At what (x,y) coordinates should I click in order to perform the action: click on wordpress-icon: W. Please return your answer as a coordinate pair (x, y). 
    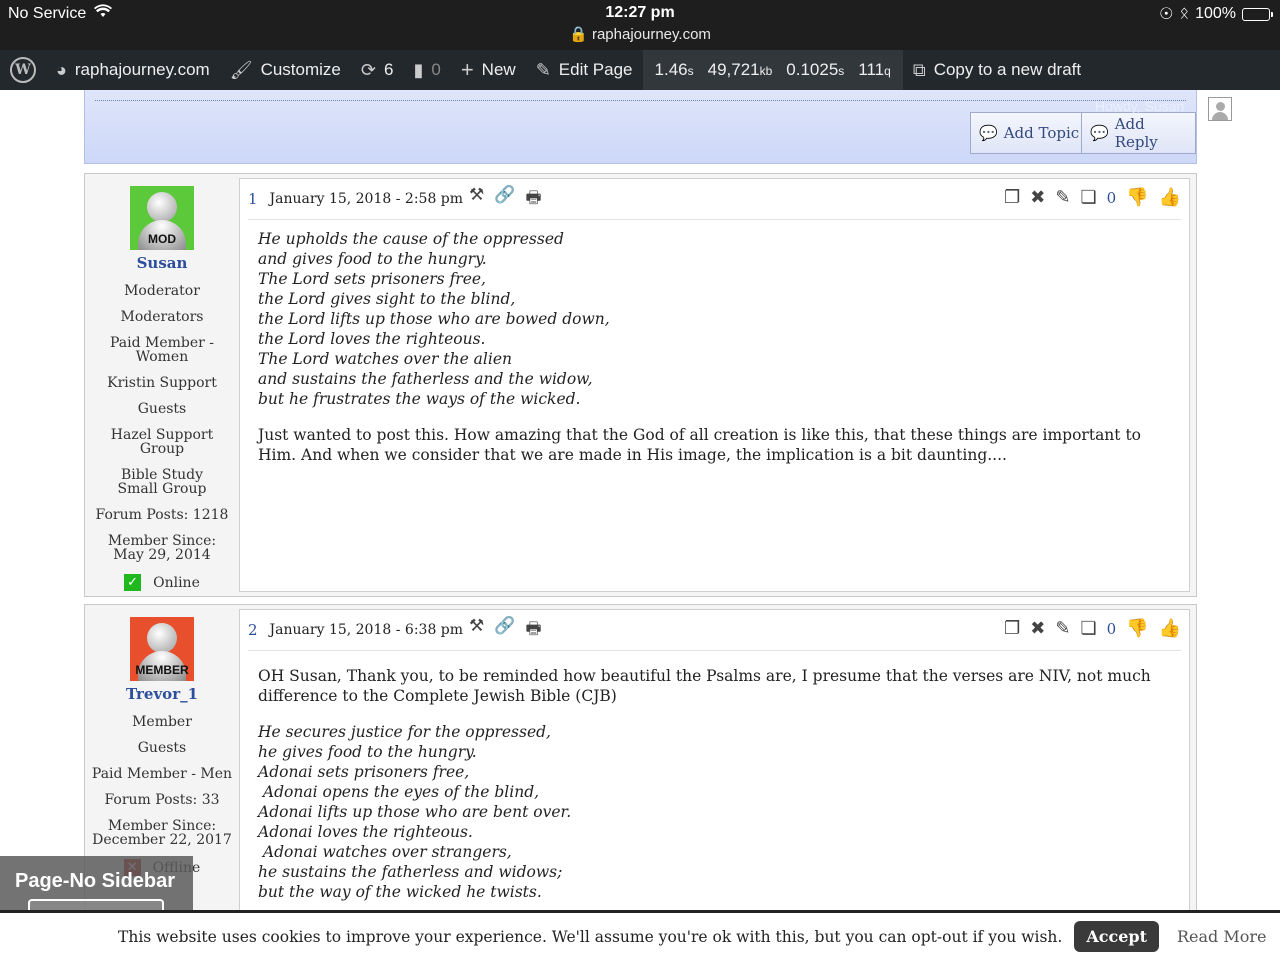
    Looking at the image, I should click on (23, 70).